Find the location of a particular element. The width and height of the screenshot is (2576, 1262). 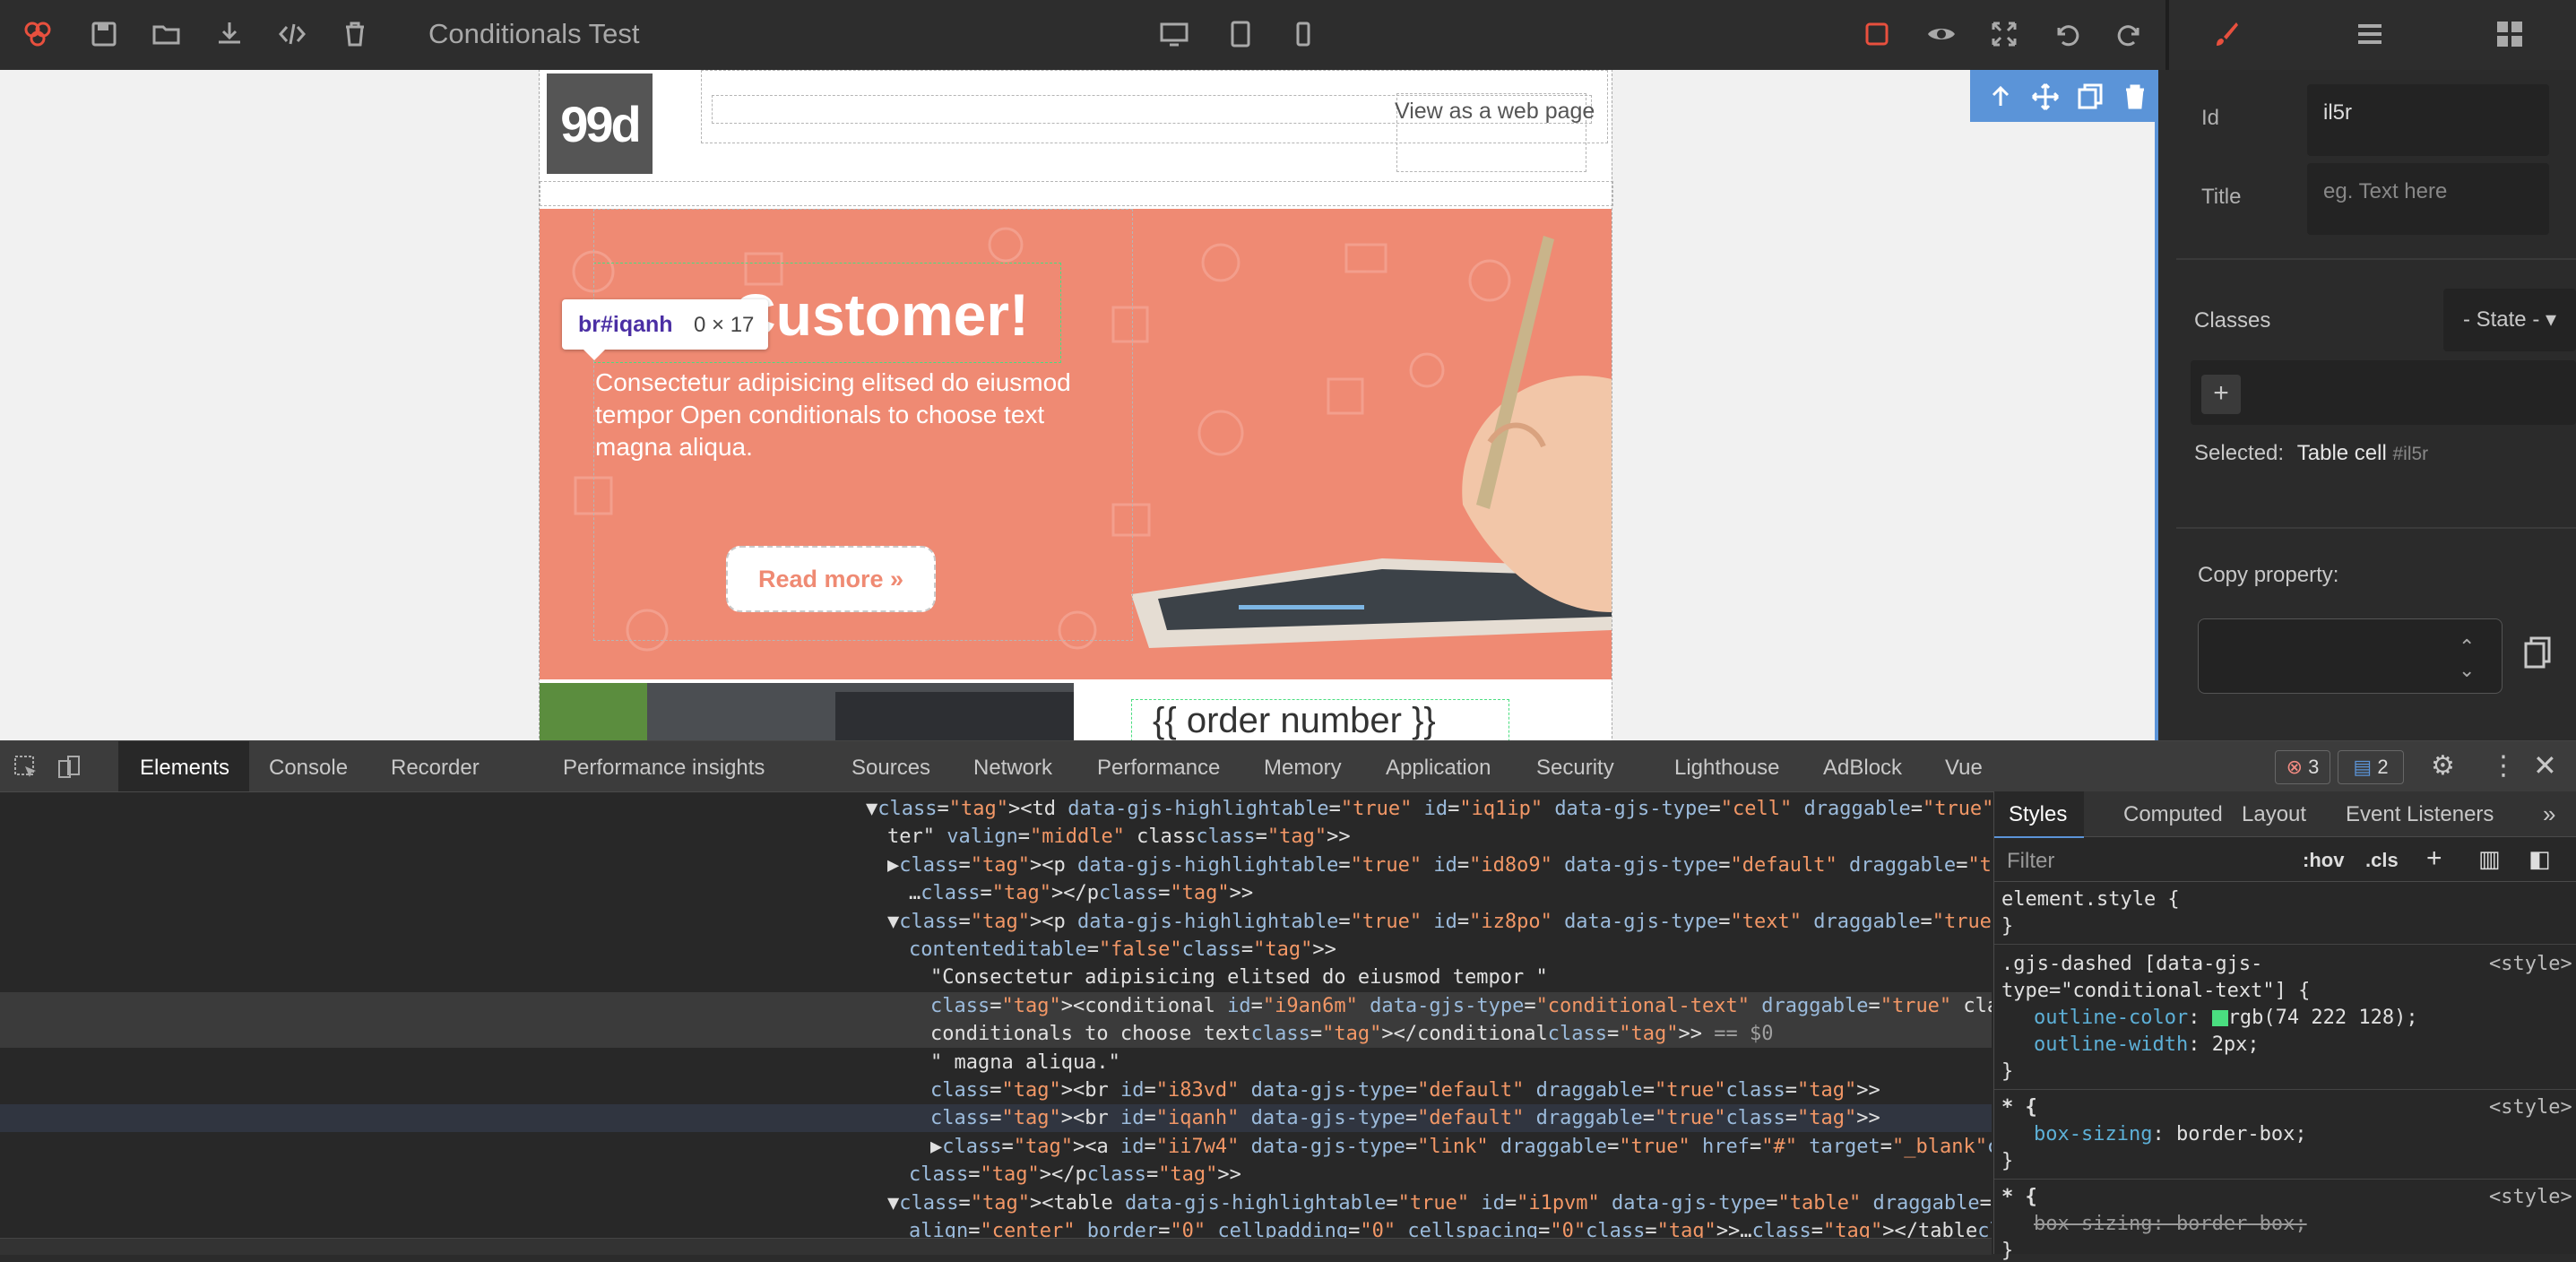

tab-network: Network is located at coordinates (1012, 769).